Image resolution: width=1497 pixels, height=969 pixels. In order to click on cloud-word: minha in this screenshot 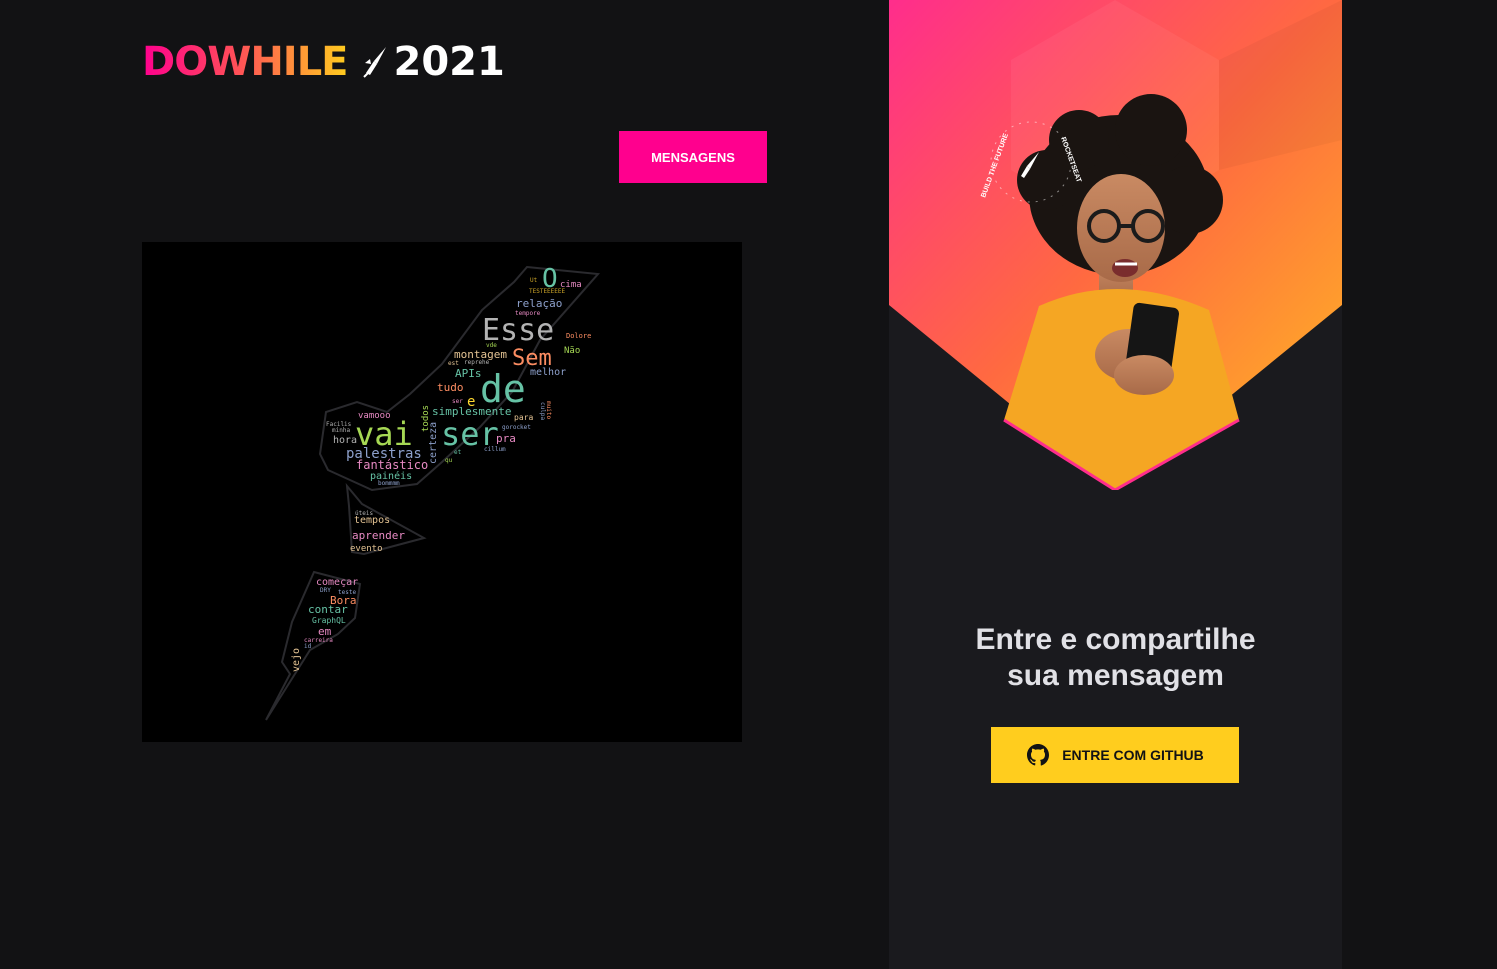, I will do `click(341, 430)`.